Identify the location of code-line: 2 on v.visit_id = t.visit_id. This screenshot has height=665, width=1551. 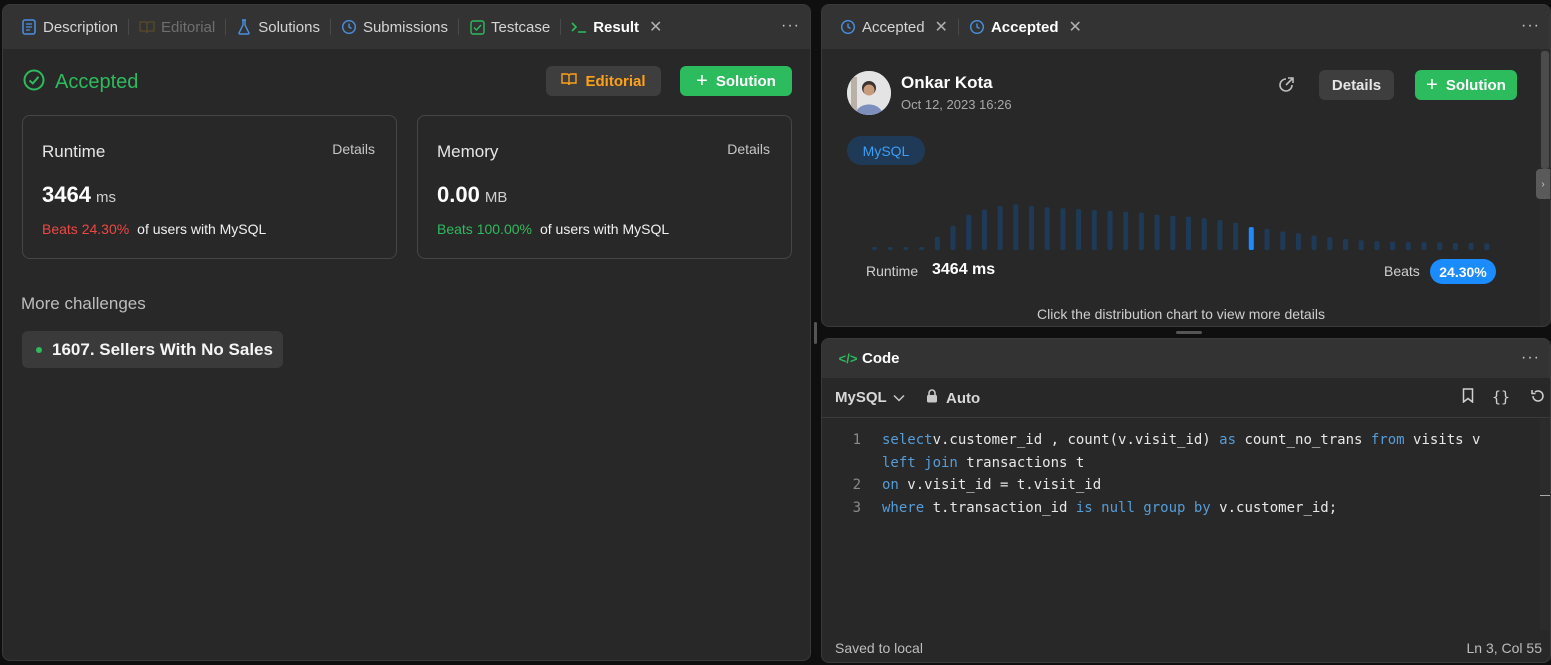
(1186, 485).